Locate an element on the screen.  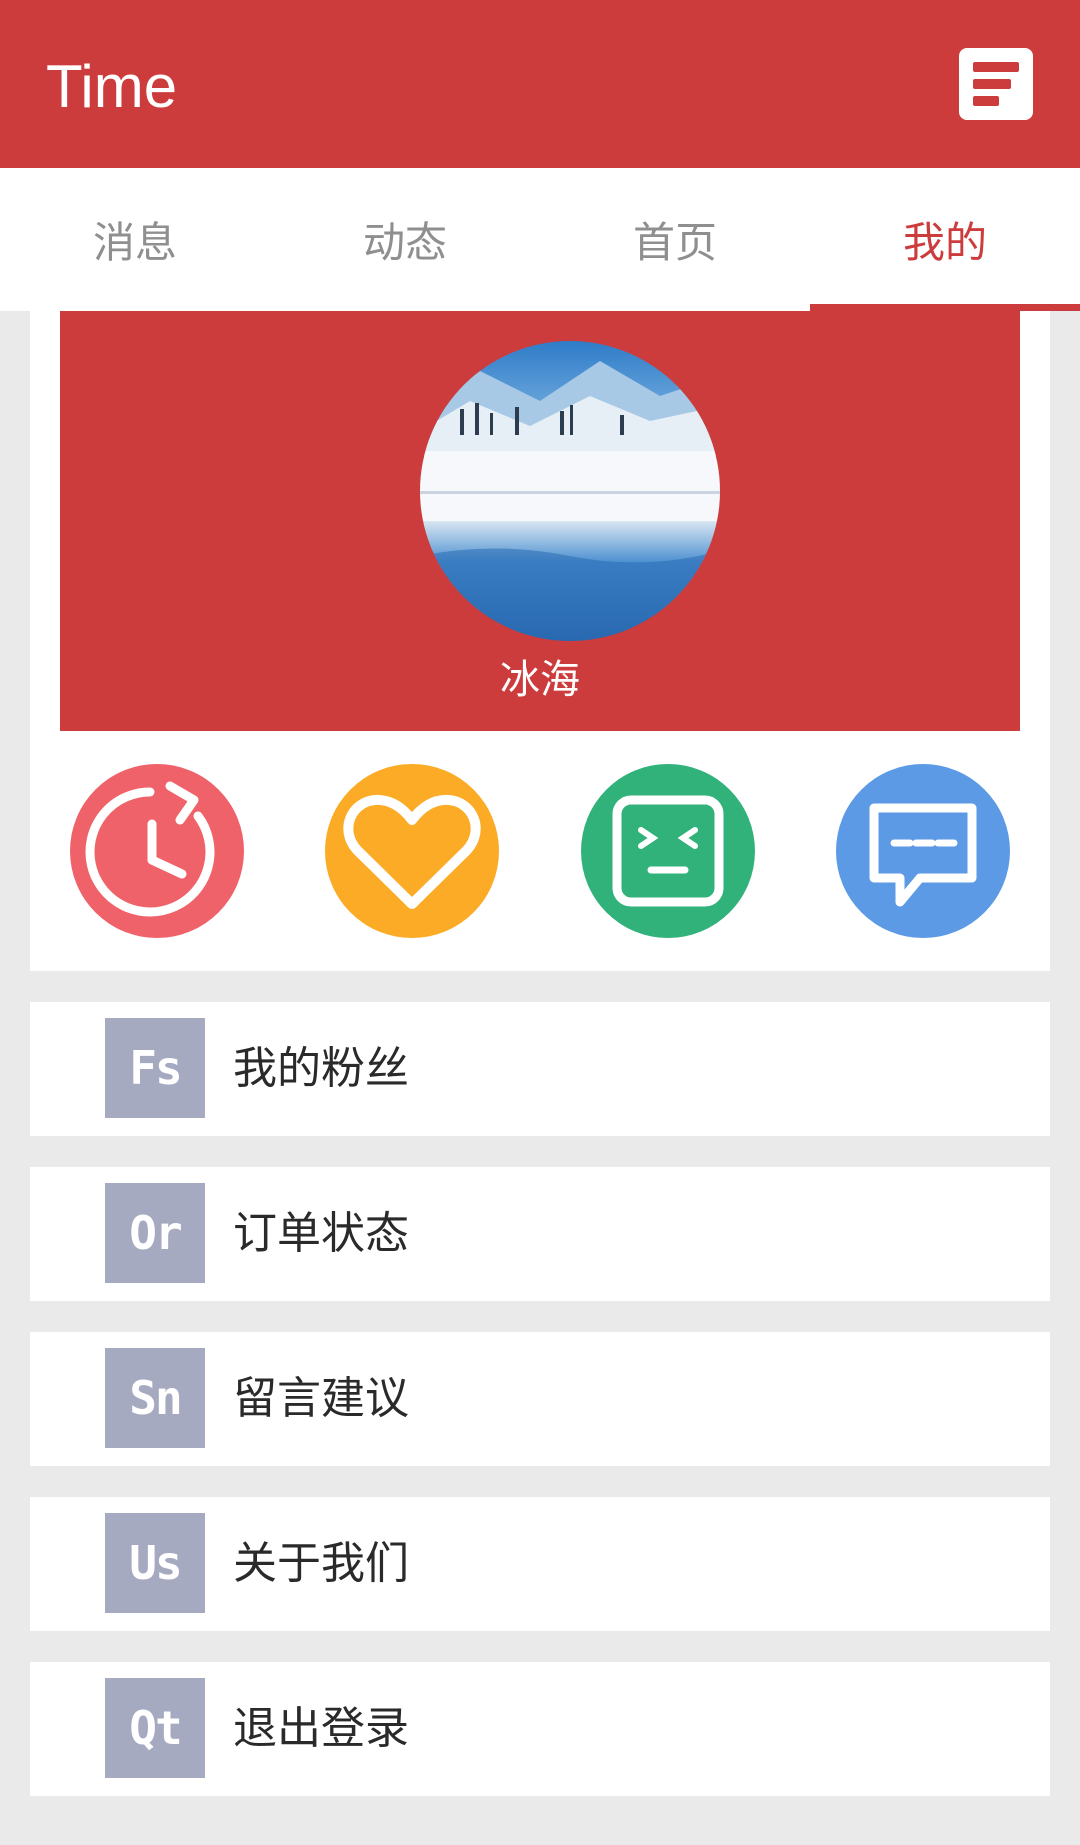
fans-badge-icon: Fs is located at coordinates (155, 1068).